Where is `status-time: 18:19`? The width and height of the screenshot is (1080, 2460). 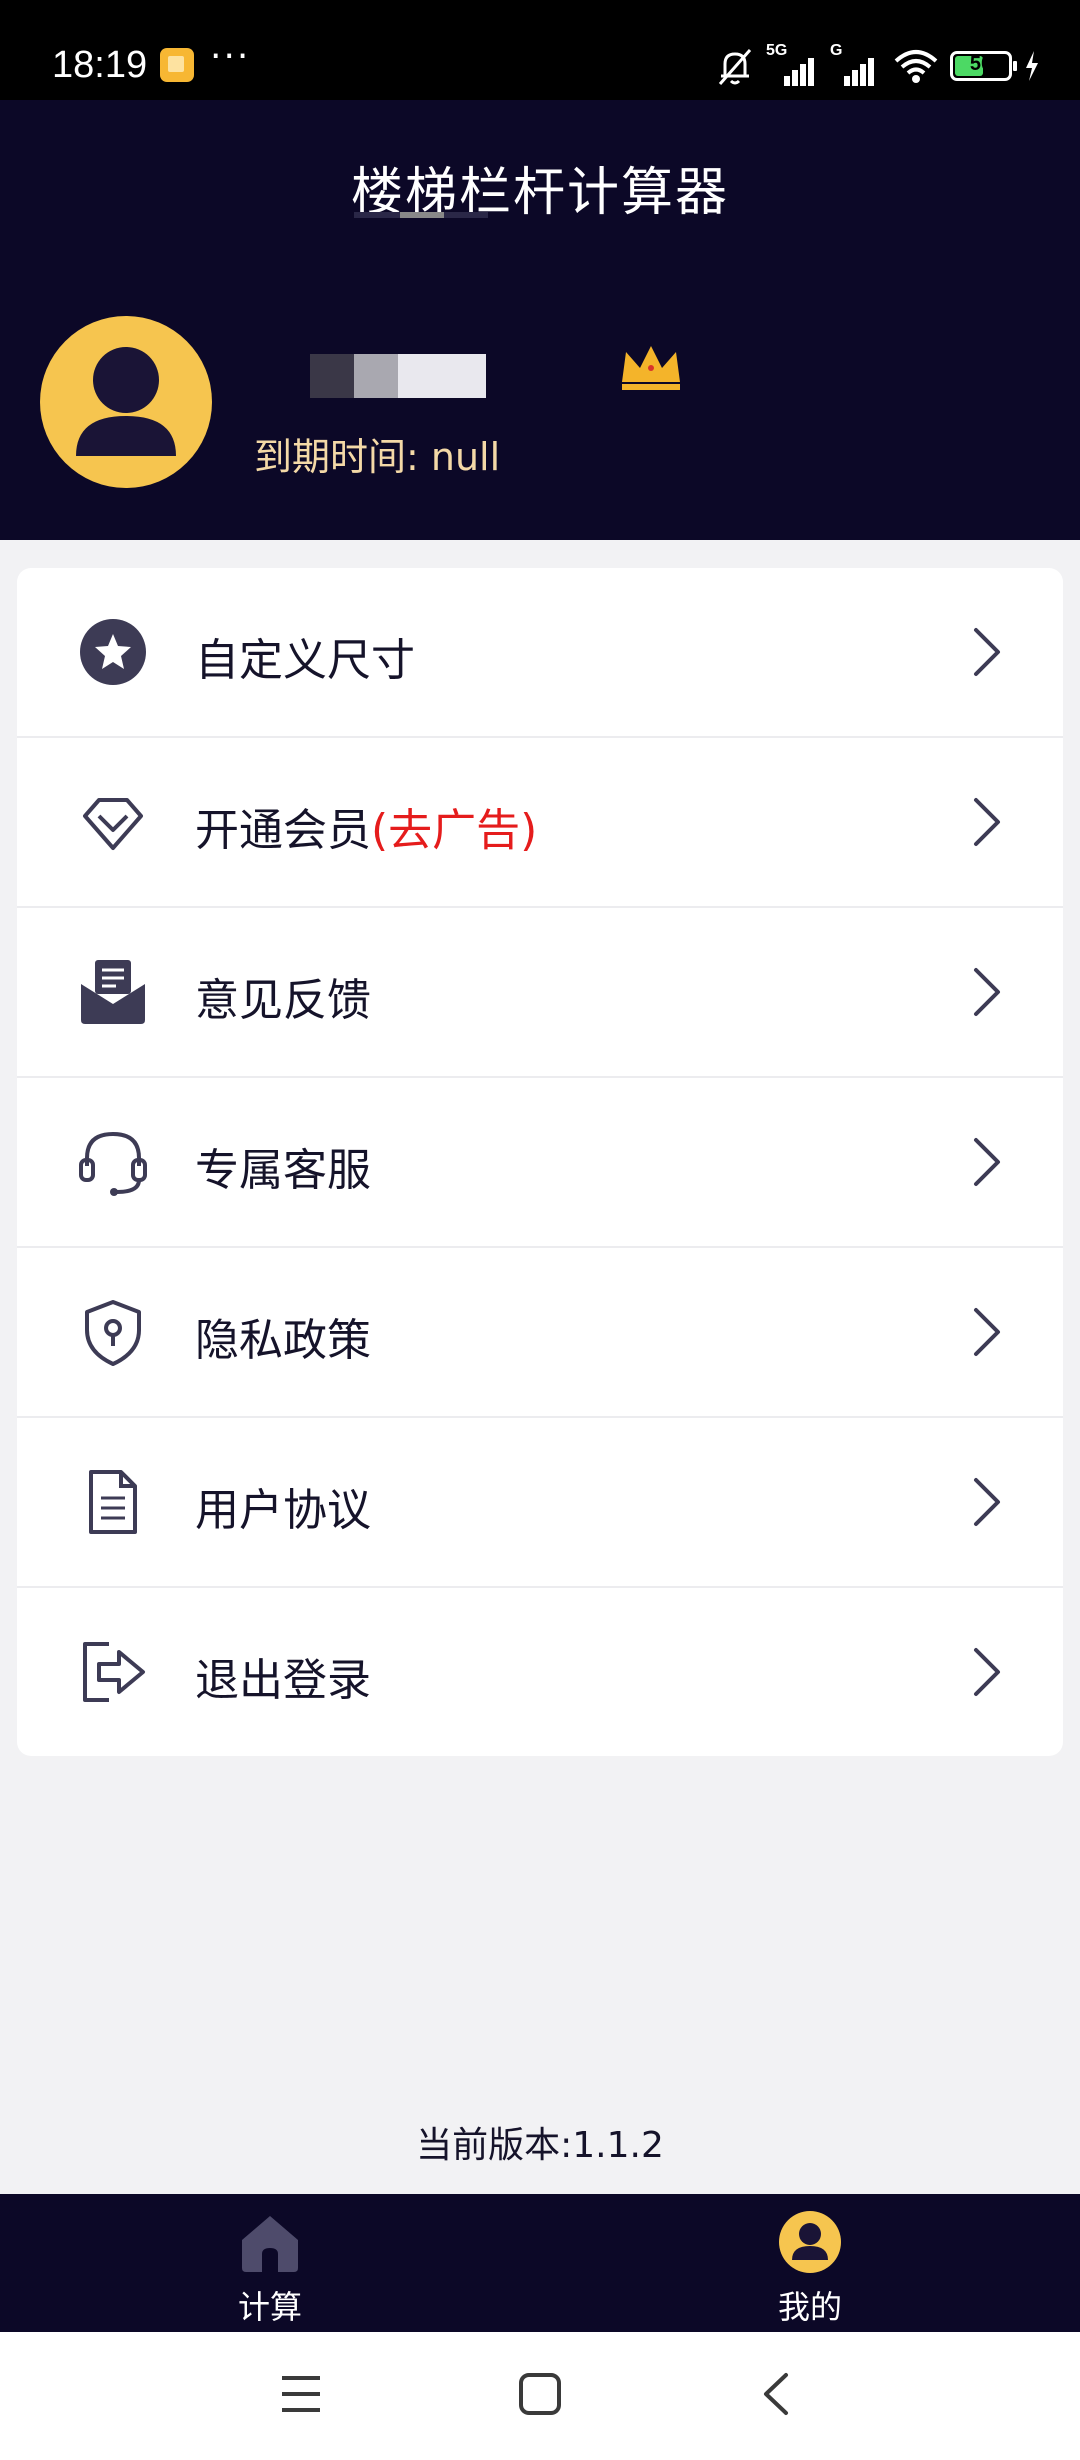
status-time: 18:19 is located at coordinates (100, 65).